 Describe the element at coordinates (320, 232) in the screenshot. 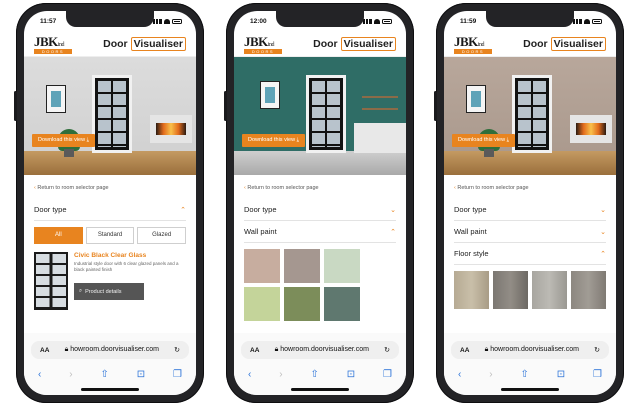

I see `wall-paint-section: Wall paint ⌃` at that location.